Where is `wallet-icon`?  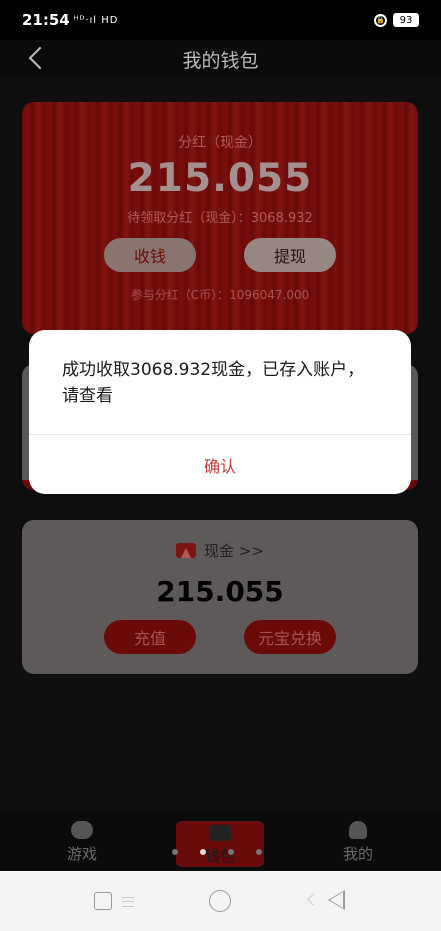 wallet-icon is located at coordinates (220, 833).